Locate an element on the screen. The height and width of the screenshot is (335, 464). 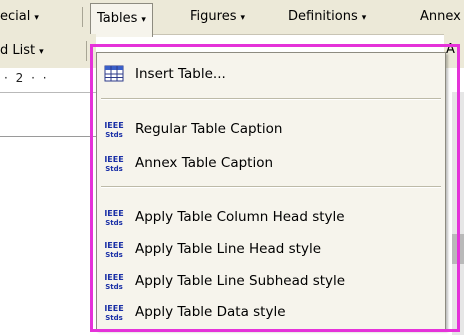
table-grid-icon is located at coordinates (114, 73).